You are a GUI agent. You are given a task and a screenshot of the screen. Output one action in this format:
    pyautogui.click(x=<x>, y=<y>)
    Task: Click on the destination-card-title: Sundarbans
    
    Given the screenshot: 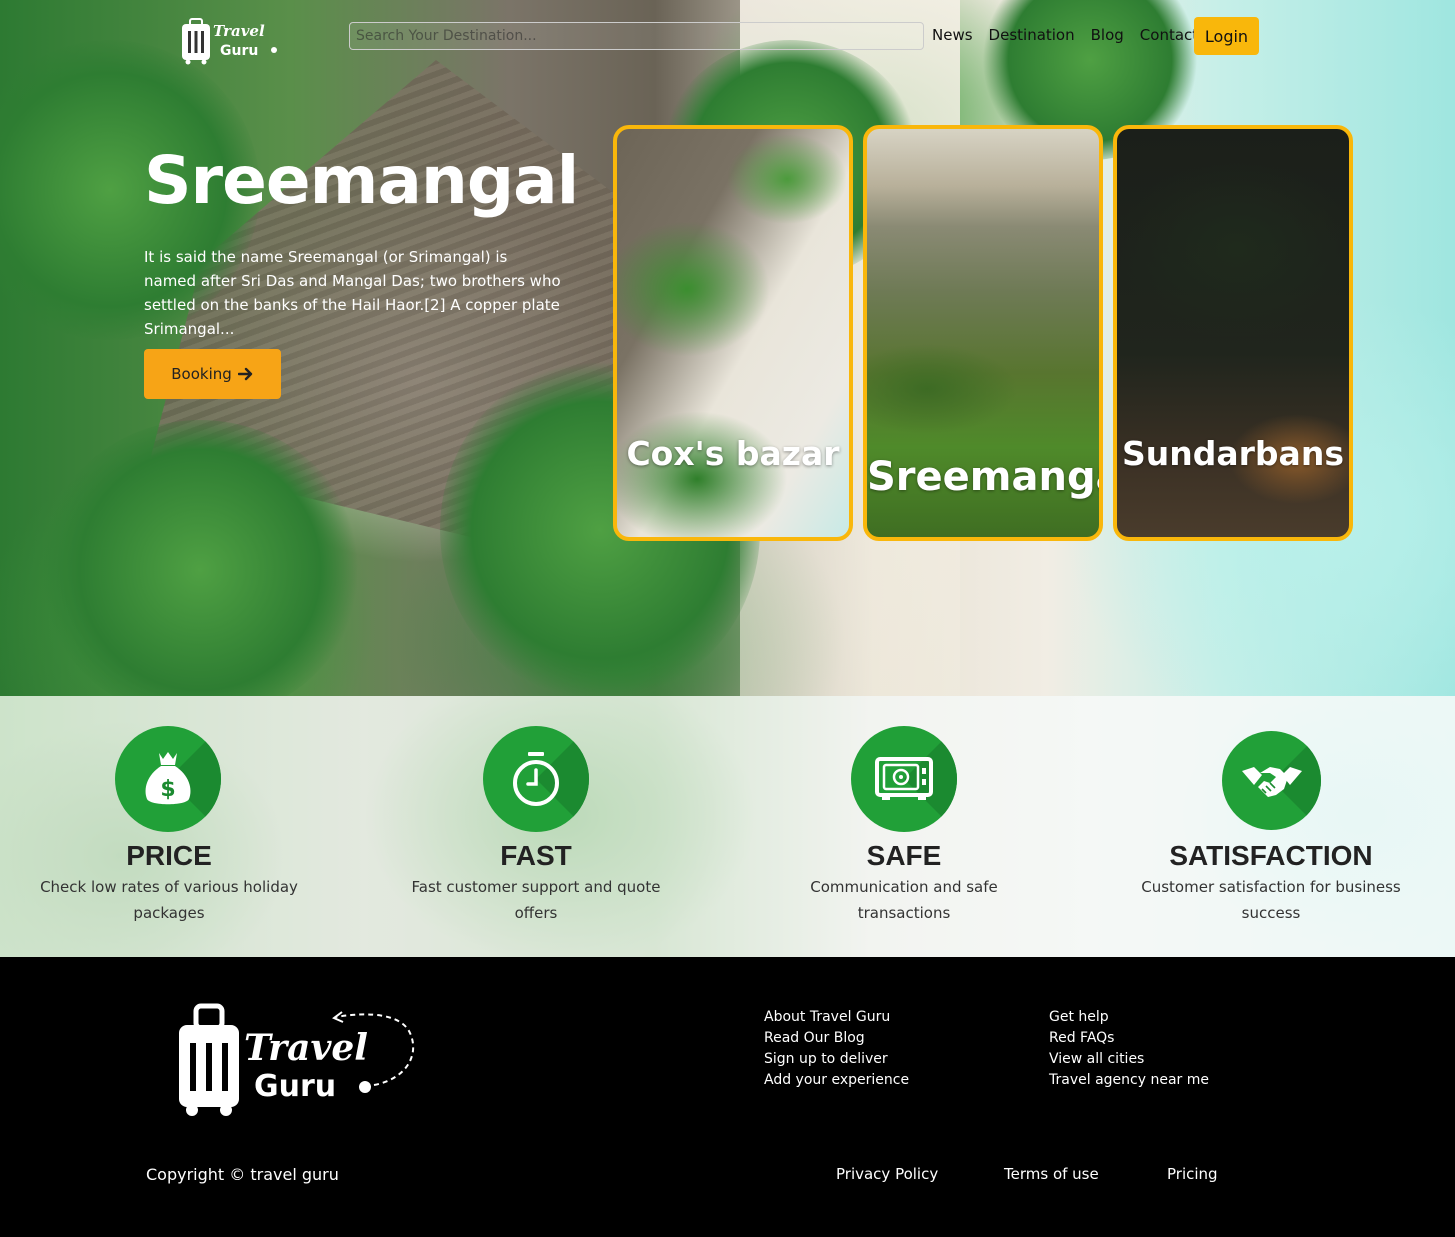 What is the action you would take?
    pyautogui.click(x=1233, y=453)
    